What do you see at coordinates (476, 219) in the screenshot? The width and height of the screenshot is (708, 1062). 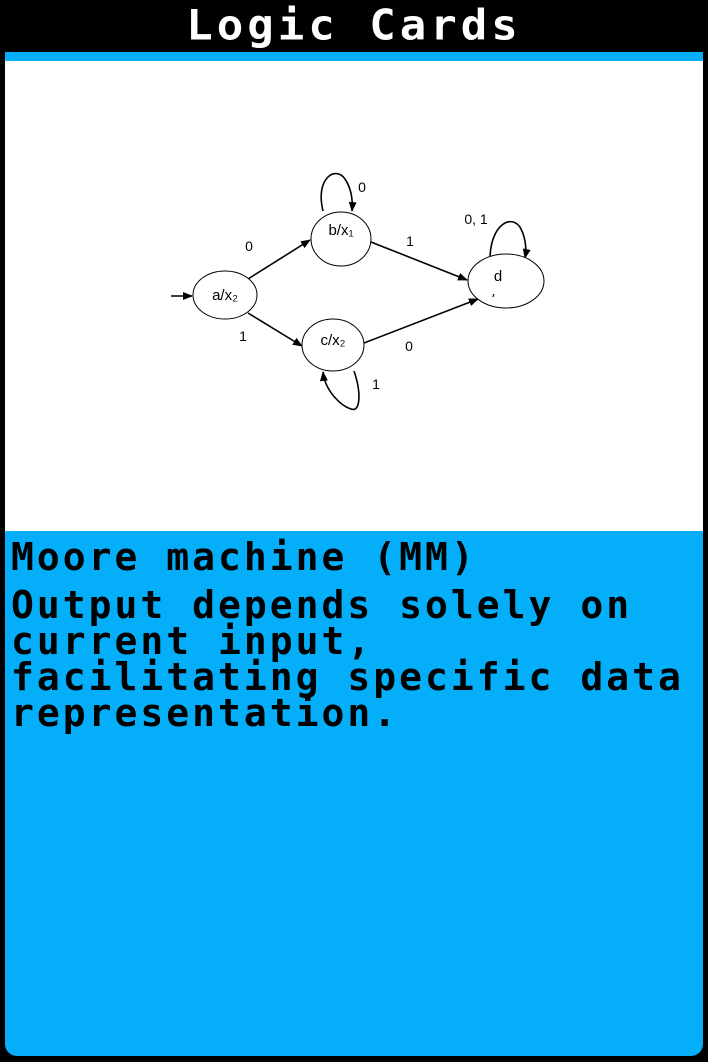 I see `label-d-self: 0, 1` at bounding box center [476, 219].